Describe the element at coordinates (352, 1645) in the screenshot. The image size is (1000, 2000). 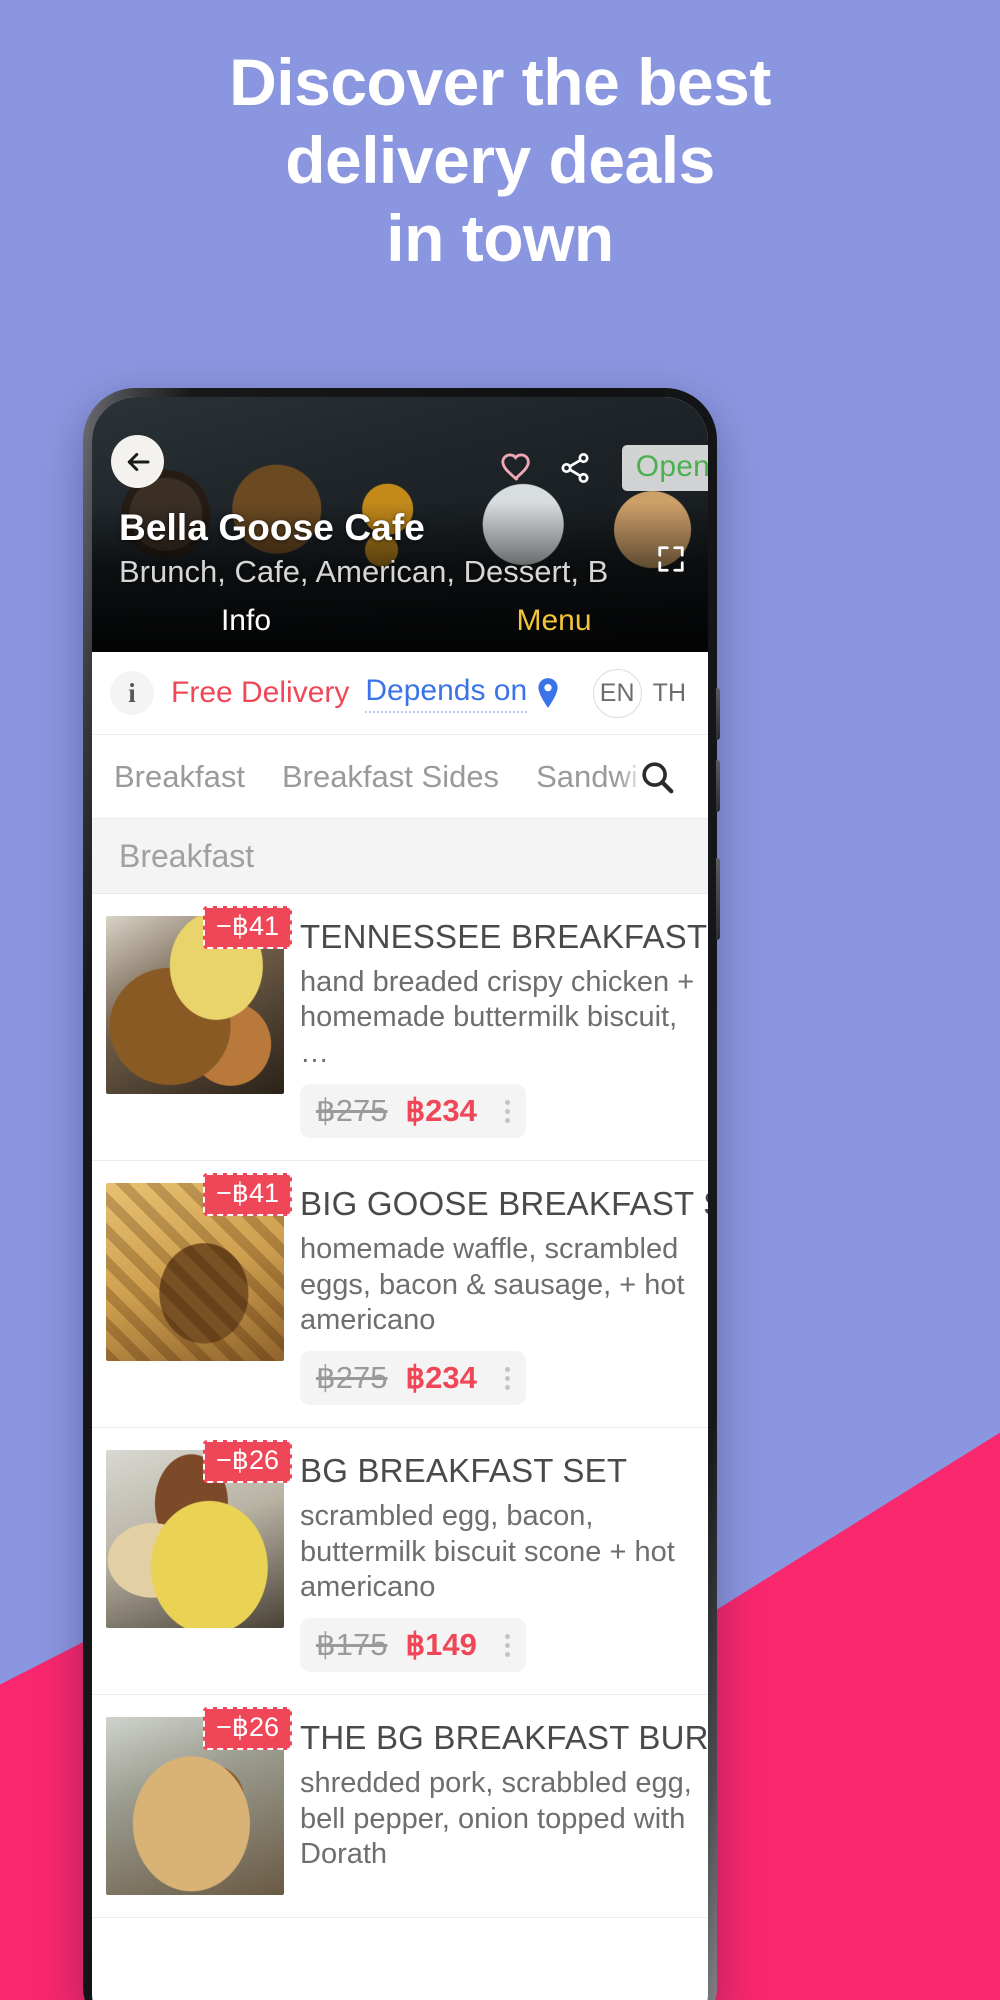
I see `menu-item-original-price: ฿175` at that location.